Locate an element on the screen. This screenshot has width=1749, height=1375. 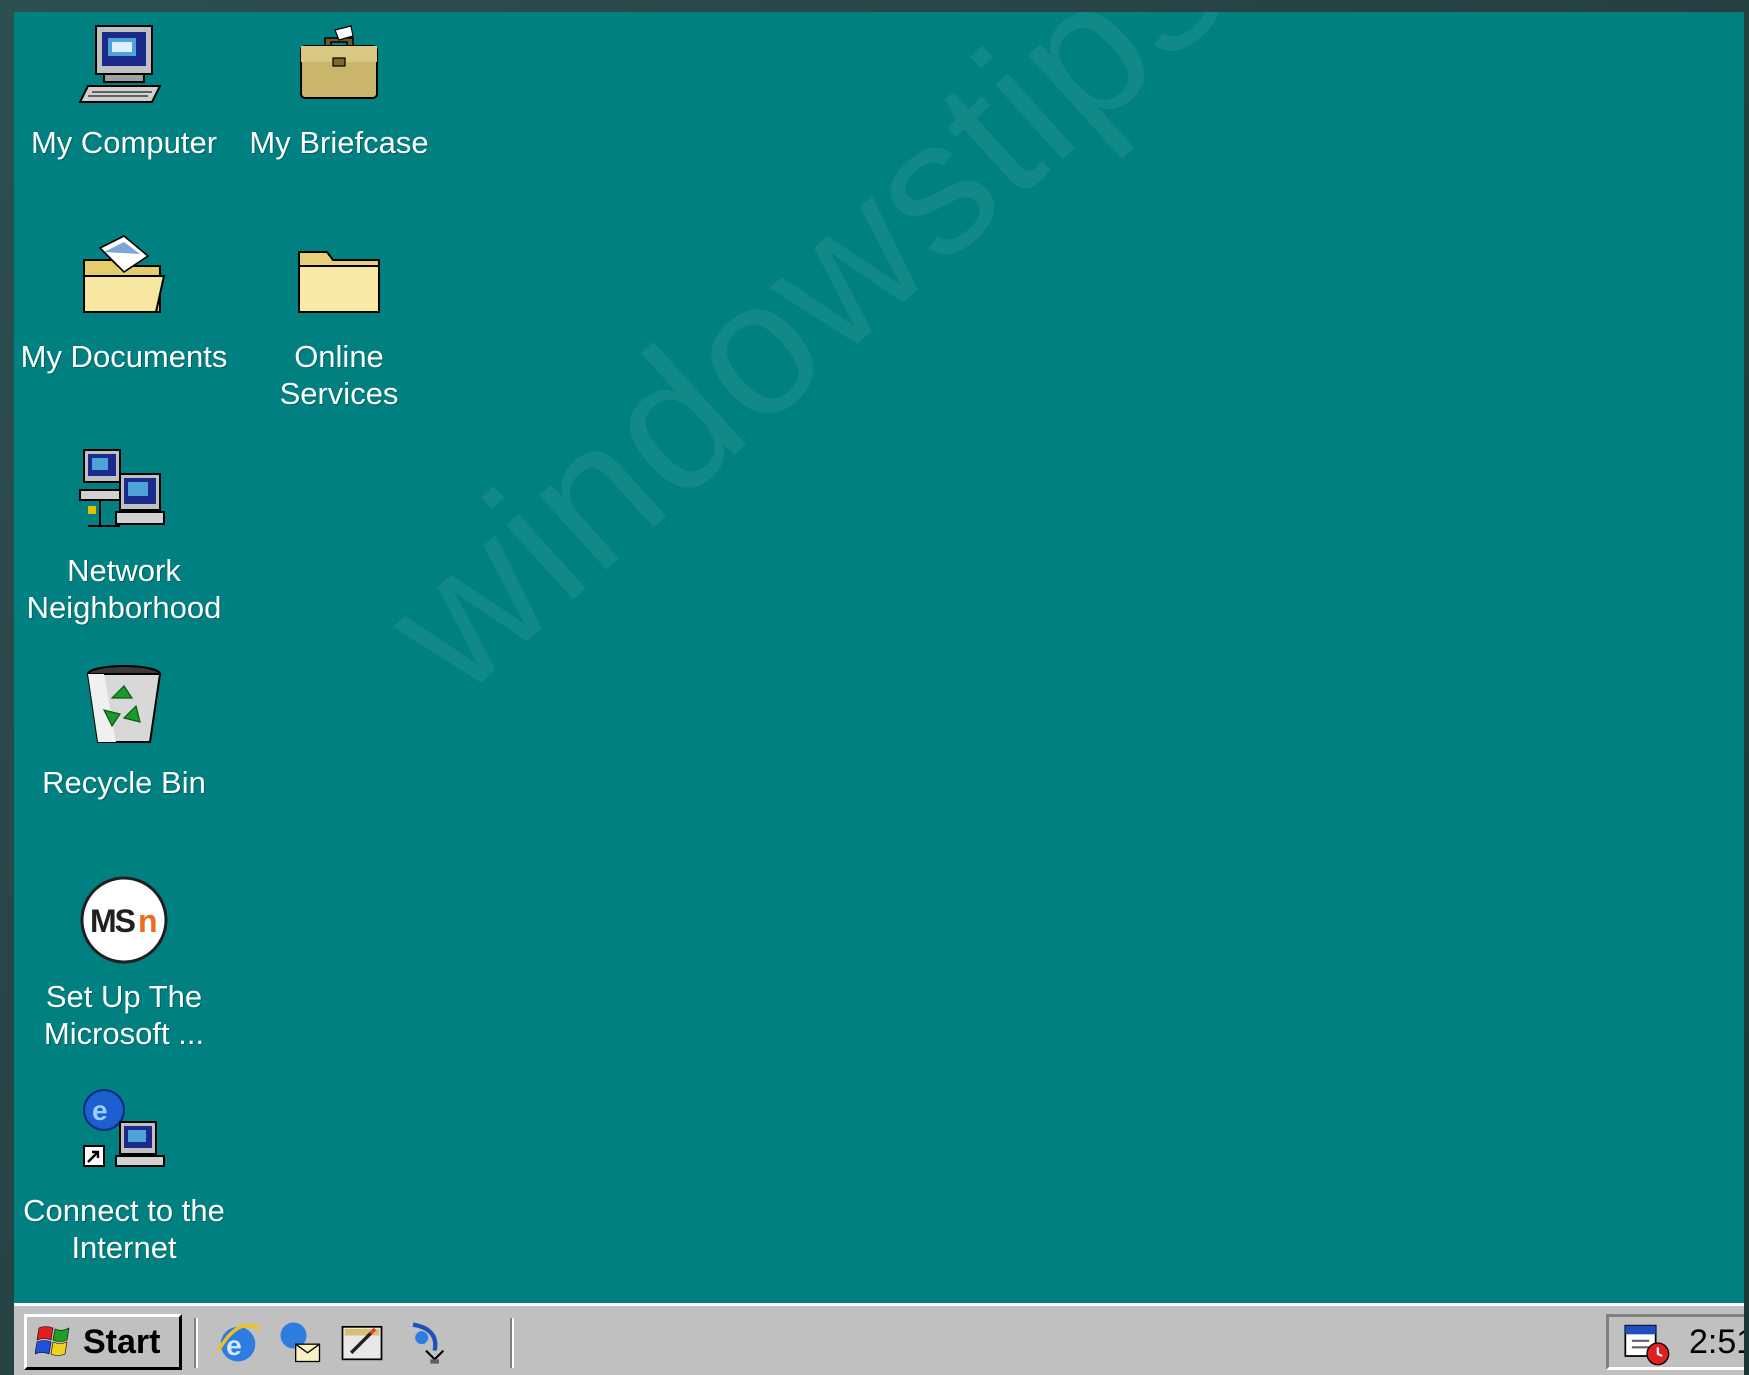
start-button: Start is located at coordinates (103, 1342).